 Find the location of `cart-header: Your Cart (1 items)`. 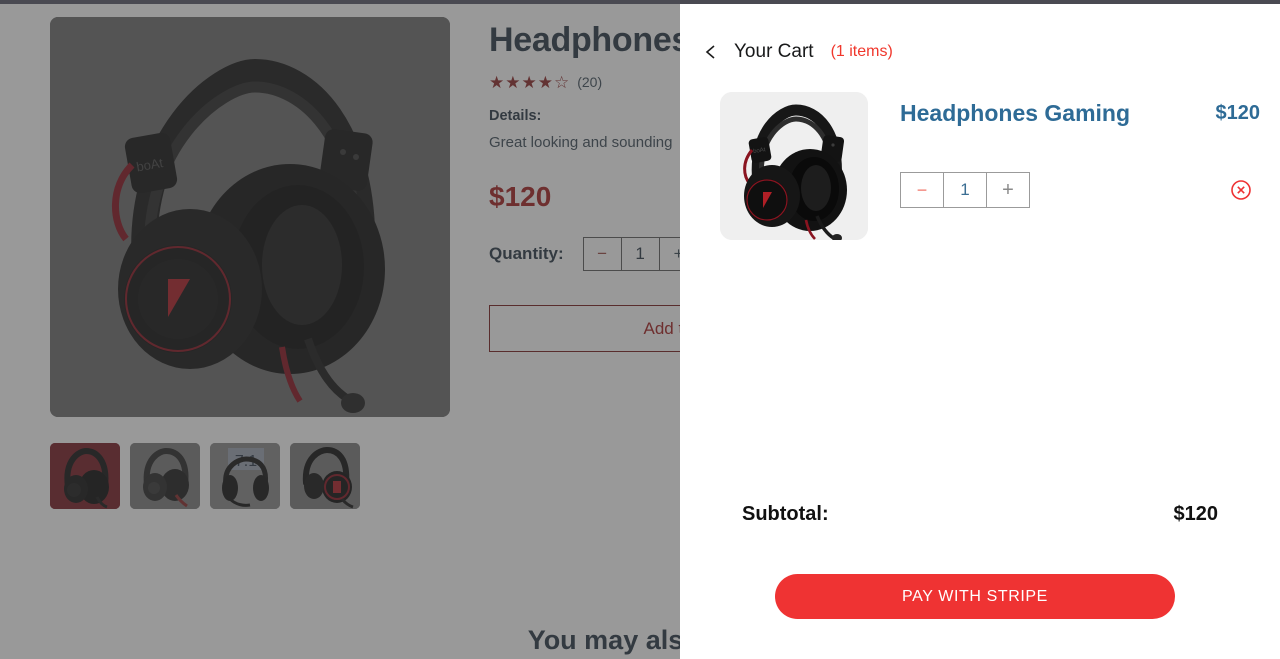

cart-header: Your Cart (1 items) is located at coordinates (980, 31).